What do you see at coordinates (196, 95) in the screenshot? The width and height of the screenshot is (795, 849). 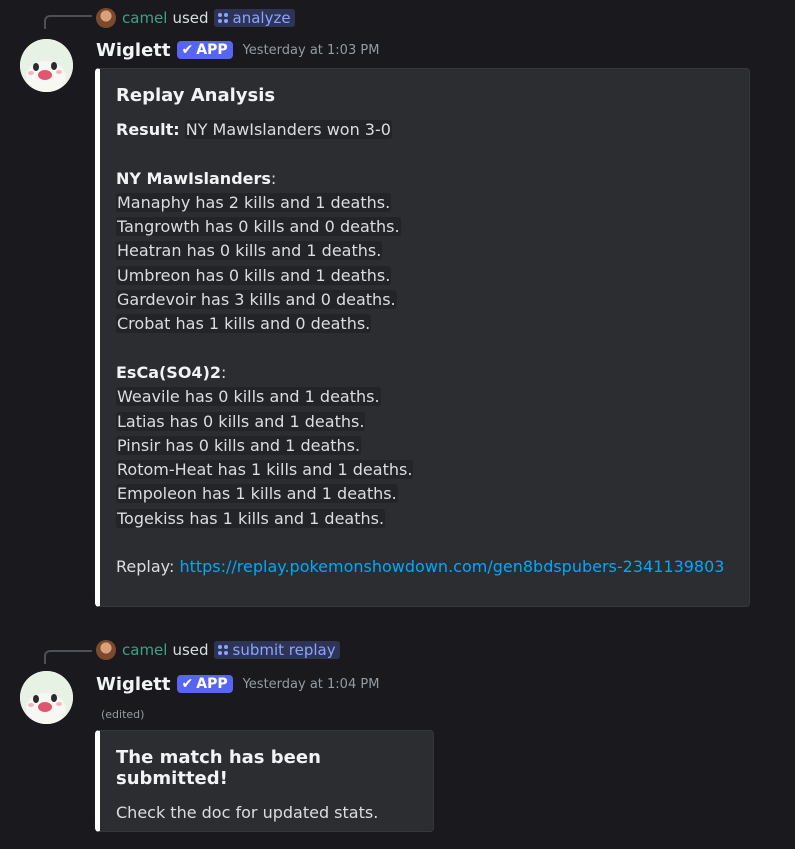 I see `embed-title: Replay Analysis` at bounding box center [196, 95].